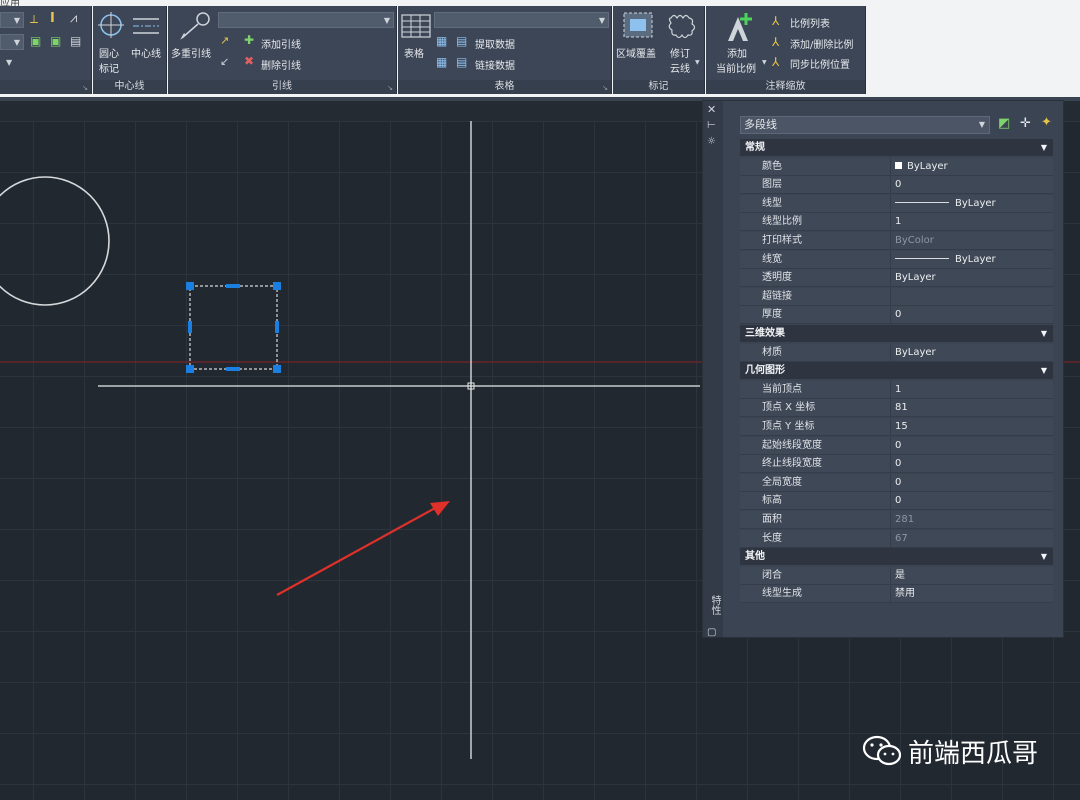  I want to click on property-value, so click(970, 296).